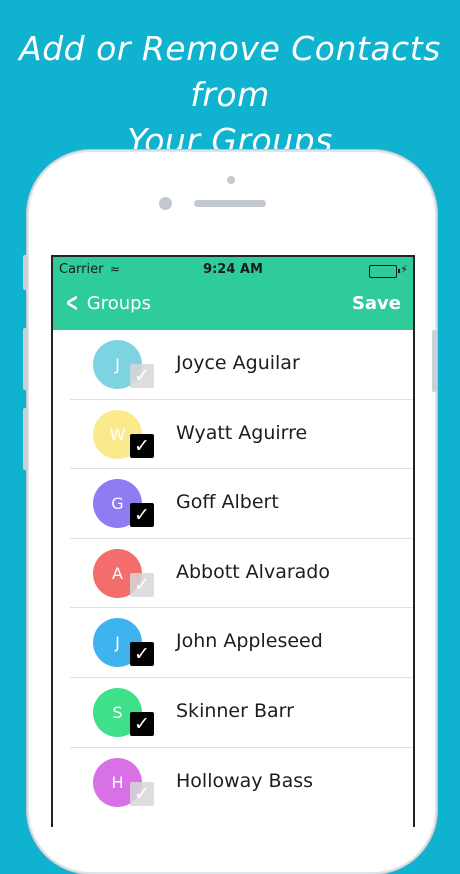 The width and height of the screenshot is (460, 874). I want to click on contact-row: J ✓ John Appleseed, so click(241, 643).